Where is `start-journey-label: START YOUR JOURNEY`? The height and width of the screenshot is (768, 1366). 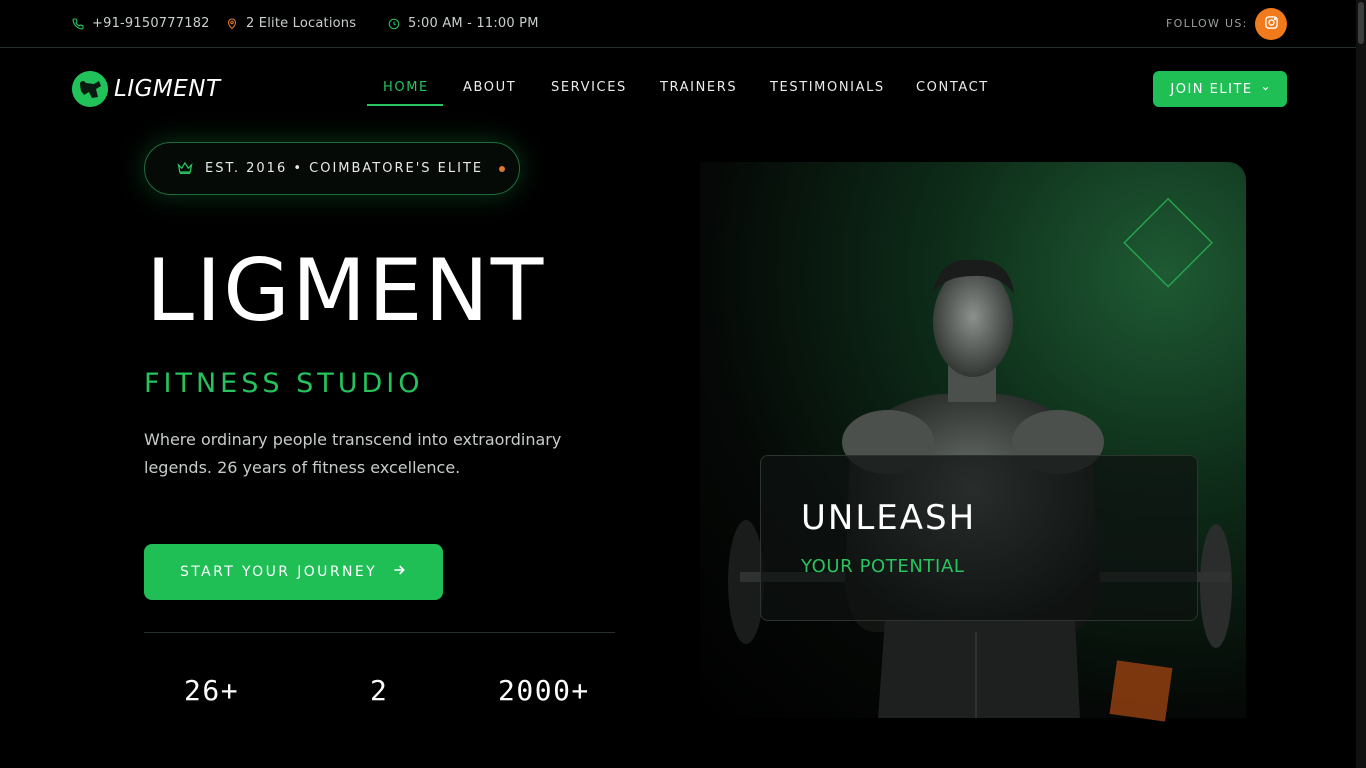
start-journey-label: START YOUR JOURNEY is located at coordinates (278, 572).